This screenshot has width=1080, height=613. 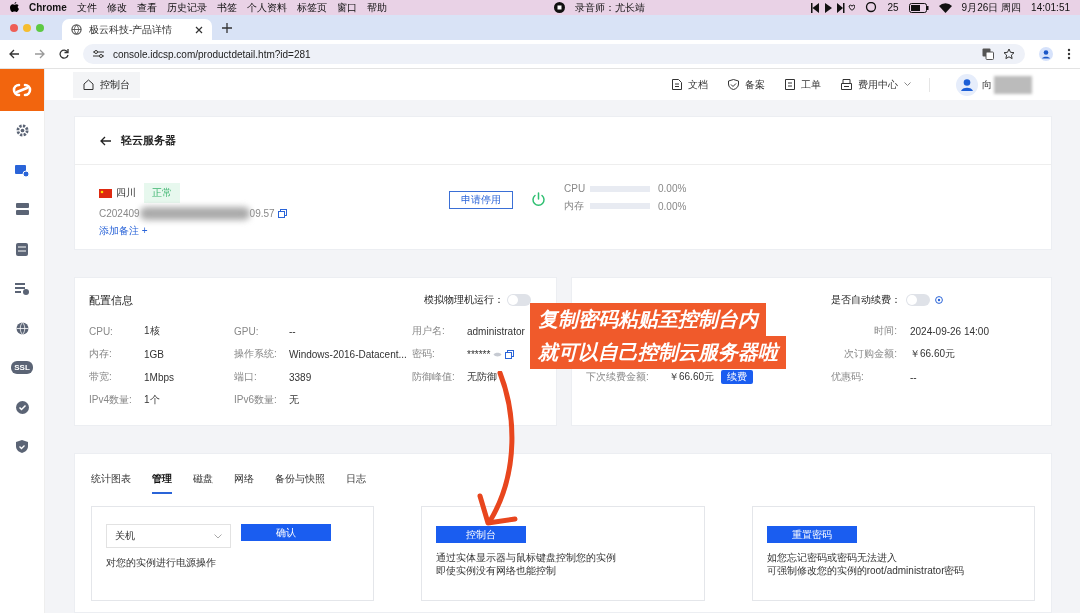 What do you see at coordinates (648, 319) in the screenshot?
I see `caption-banner: 复制密码粘贴至控制台内` at bounding box center [648, 319].